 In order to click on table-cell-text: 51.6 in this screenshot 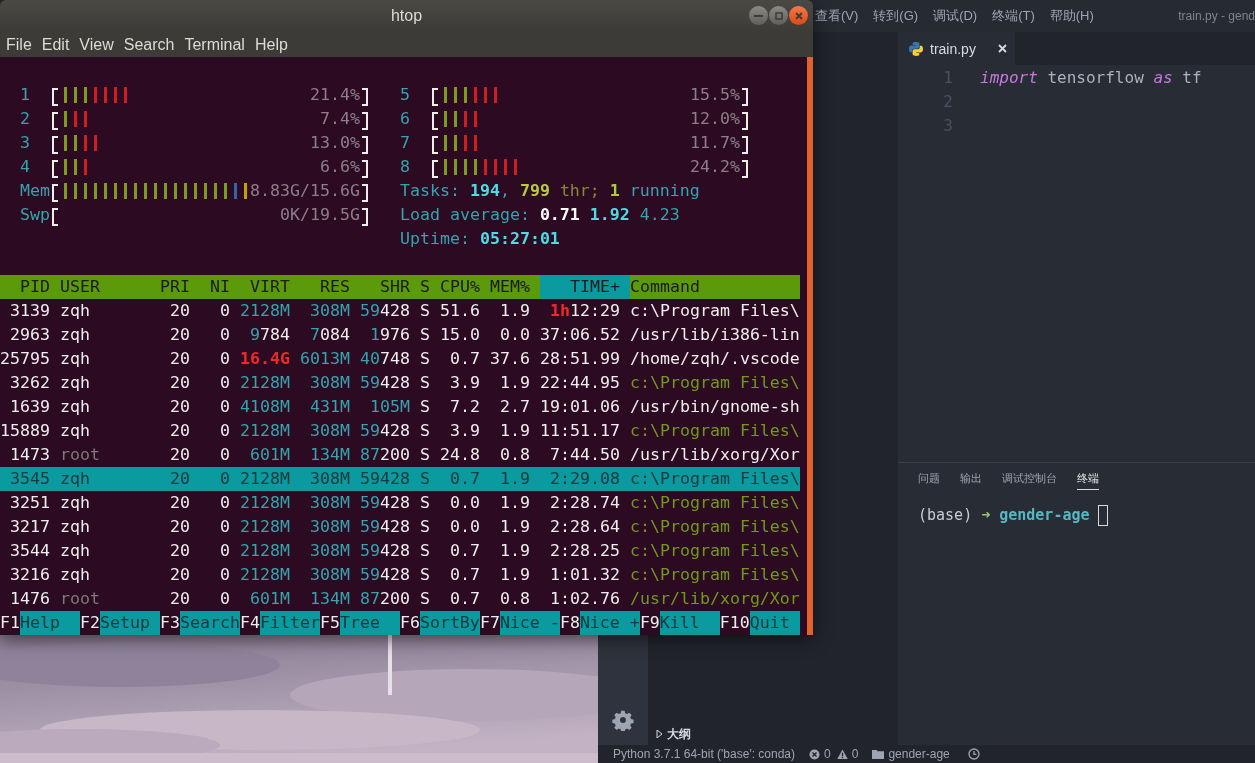, I will do `click(460, 311)`.